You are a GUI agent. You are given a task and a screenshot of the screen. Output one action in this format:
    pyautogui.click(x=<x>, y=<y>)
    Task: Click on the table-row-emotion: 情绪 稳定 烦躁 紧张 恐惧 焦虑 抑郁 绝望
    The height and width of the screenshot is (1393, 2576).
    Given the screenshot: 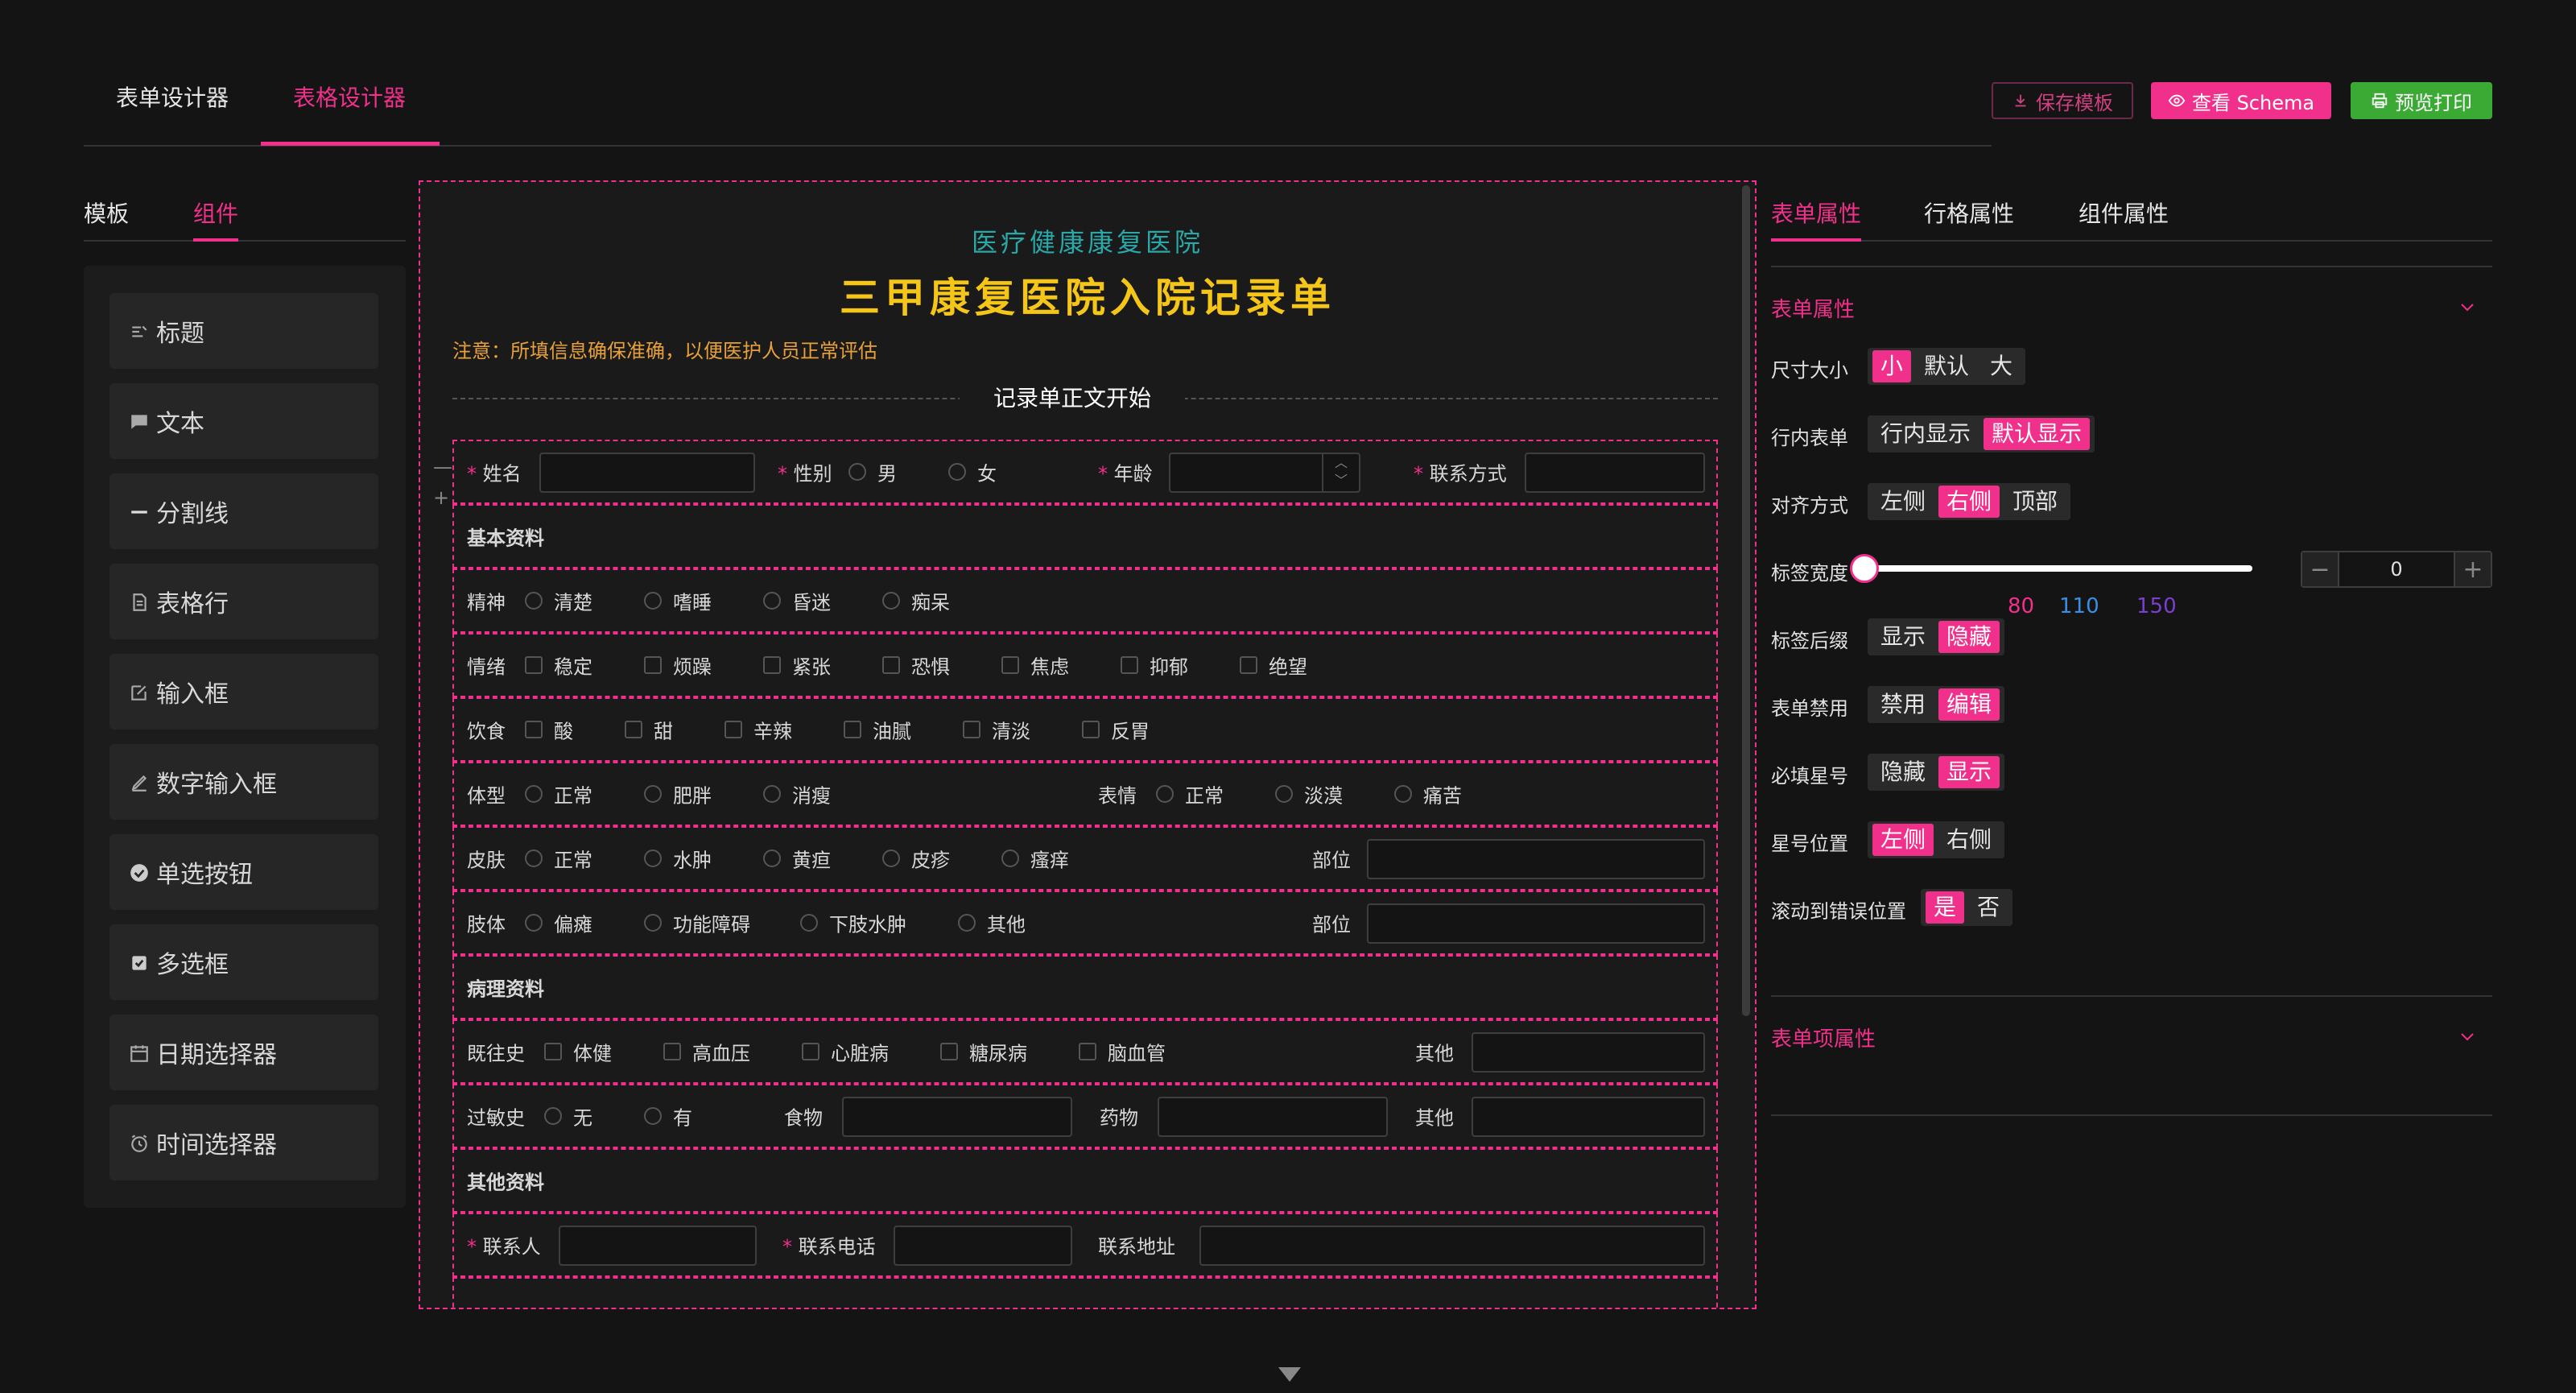 What is the action you would take?
    pyautogui.click(x=1085, y=665)
    